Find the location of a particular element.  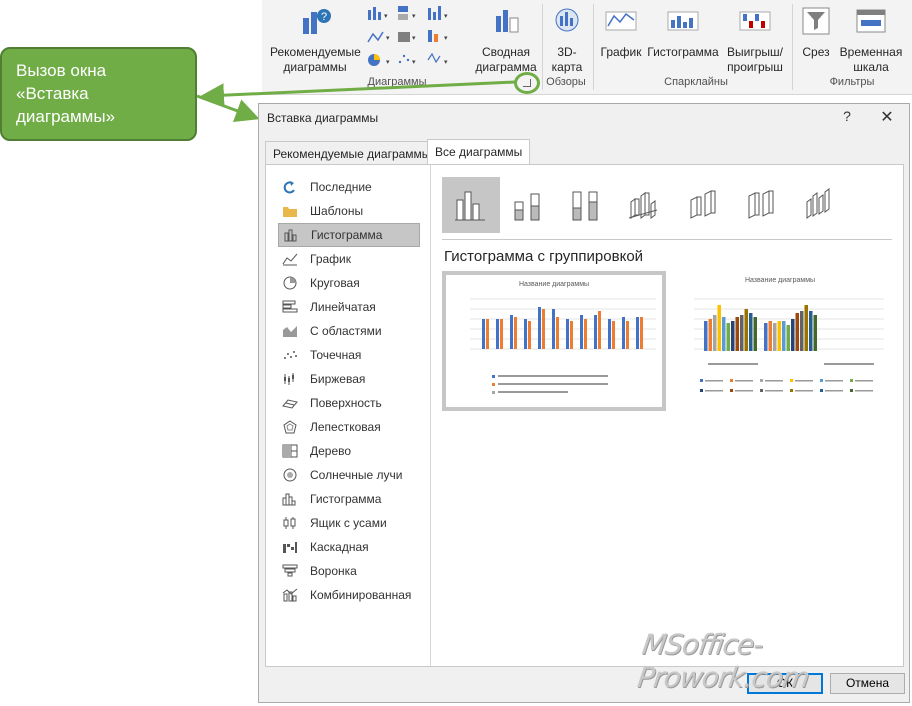

chart-type-item: Ящик с усами is located at coordinates (349, 523).